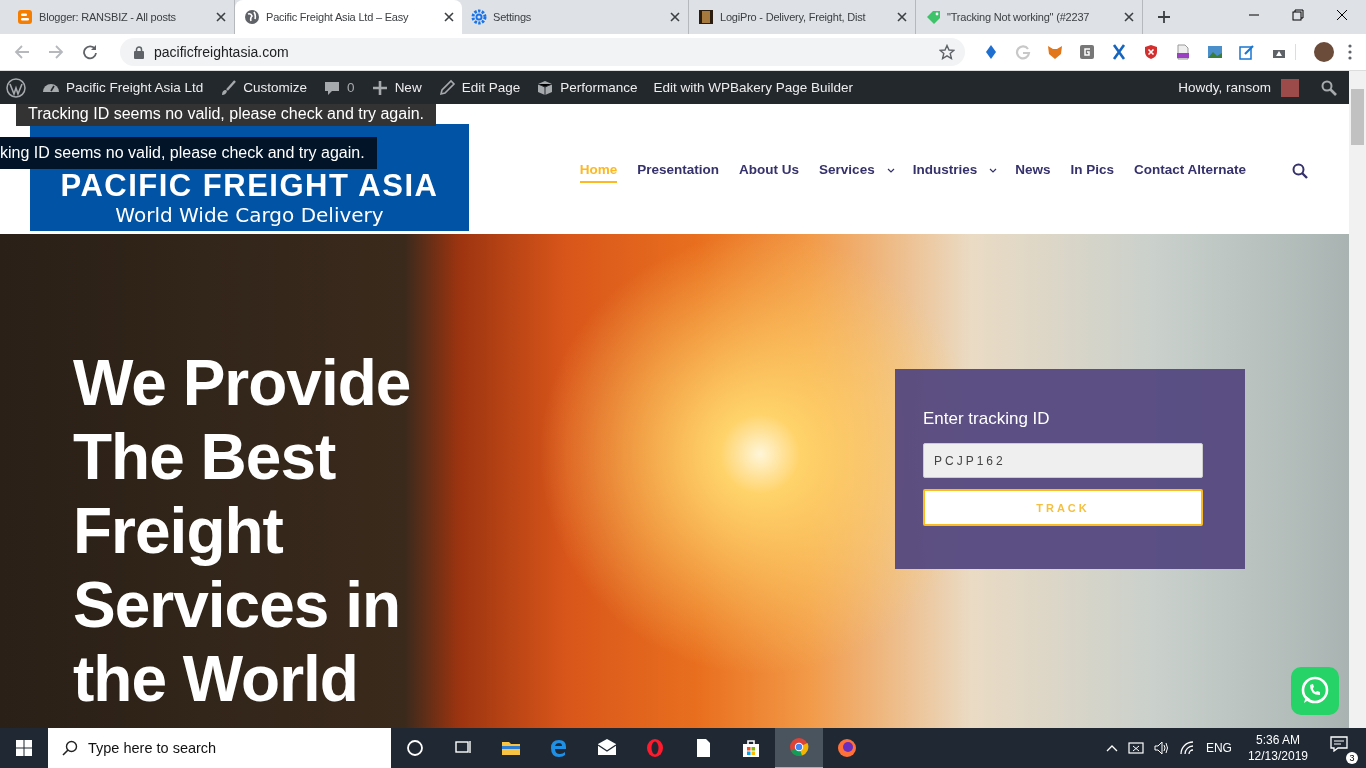 The height and width of the screenshot is (768, 1366). I want to click on scrollbar, so click(1357, 399).